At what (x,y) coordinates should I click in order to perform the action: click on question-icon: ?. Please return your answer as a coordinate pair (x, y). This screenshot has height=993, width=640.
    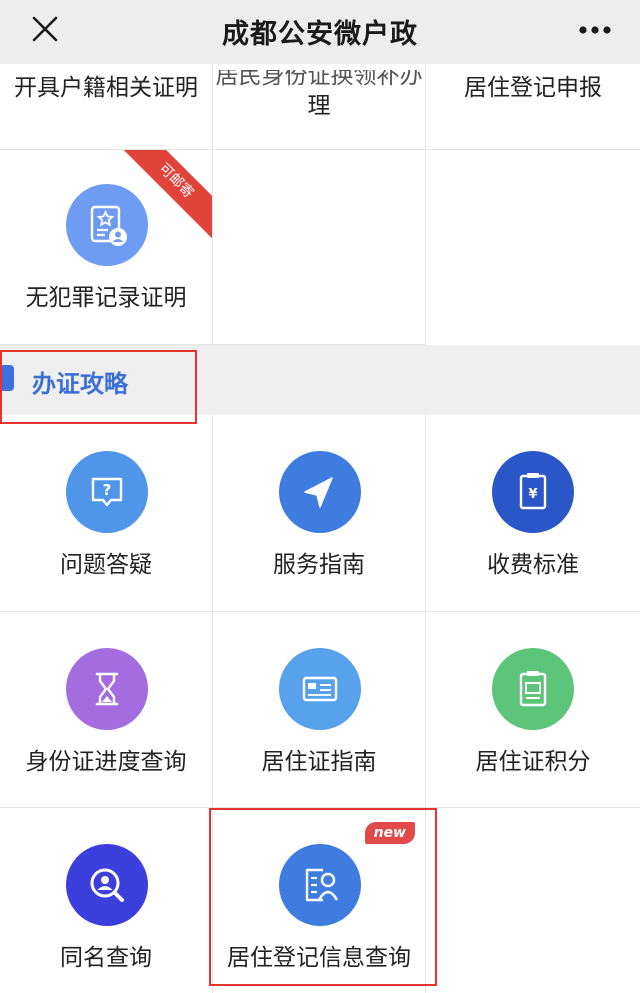
    Looking at the image, I should click on (107, 492).